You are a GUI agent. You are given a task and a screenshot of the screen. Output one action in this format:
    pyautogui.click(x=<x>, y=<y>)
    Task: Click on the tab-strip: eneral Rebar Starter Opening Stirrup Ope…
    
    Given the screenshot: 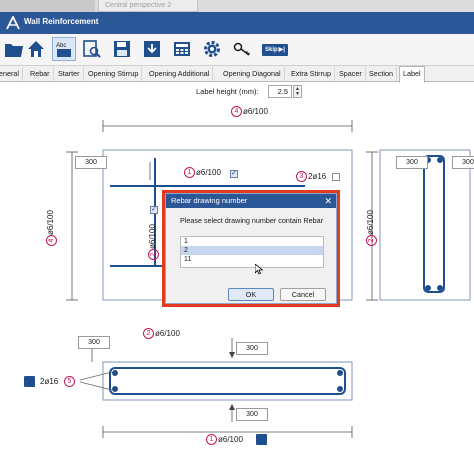 What is the action you would take?
    pyautogui.click(x=237, y=74)
    